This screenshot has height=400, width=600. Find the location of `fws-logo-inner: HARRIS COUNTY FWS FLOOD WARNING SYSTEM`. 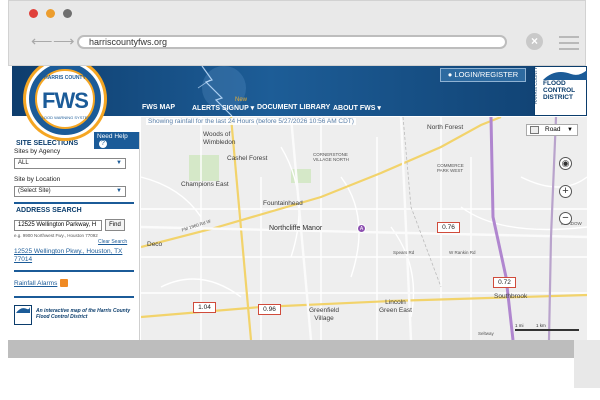

fws-logo-inner: HARRIS COUNTY FWS FLOOD WARNING SYSTEM is located at coordinates (65, 99).